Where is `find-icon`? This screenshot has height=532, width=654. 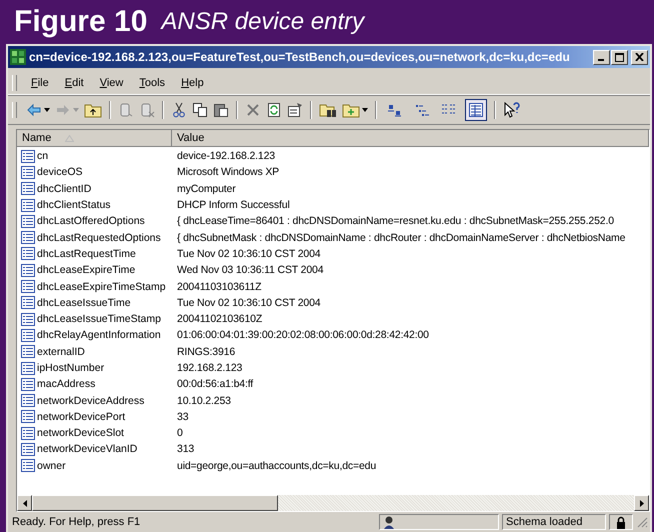
find-icon is located at coordinates (328, 110).